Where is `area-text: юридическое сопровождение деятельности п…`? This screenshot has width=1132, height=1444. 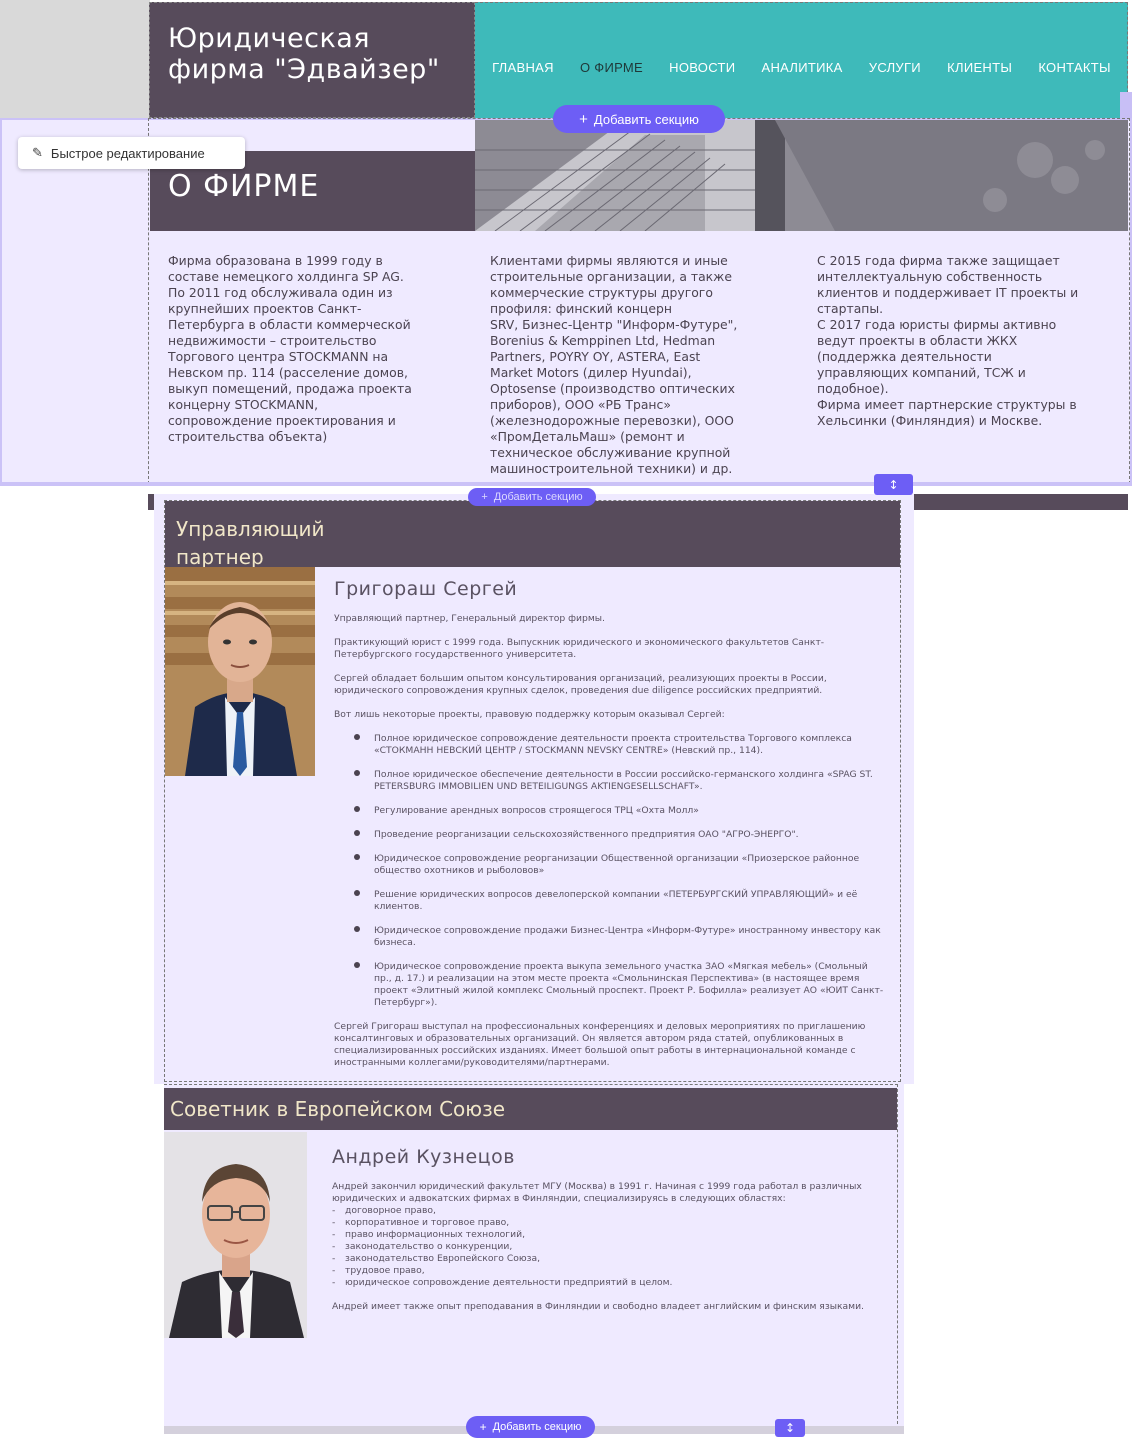 area-text: юридическое сопровождение деятельности п… is located at coordinates (509, 1282).